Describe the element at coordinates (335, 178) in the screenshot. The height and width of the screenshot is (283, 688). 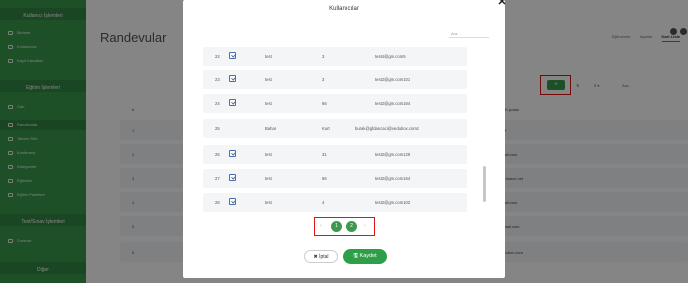
I see `list-item: 27 test 66 test2@gm.com164` at that location.